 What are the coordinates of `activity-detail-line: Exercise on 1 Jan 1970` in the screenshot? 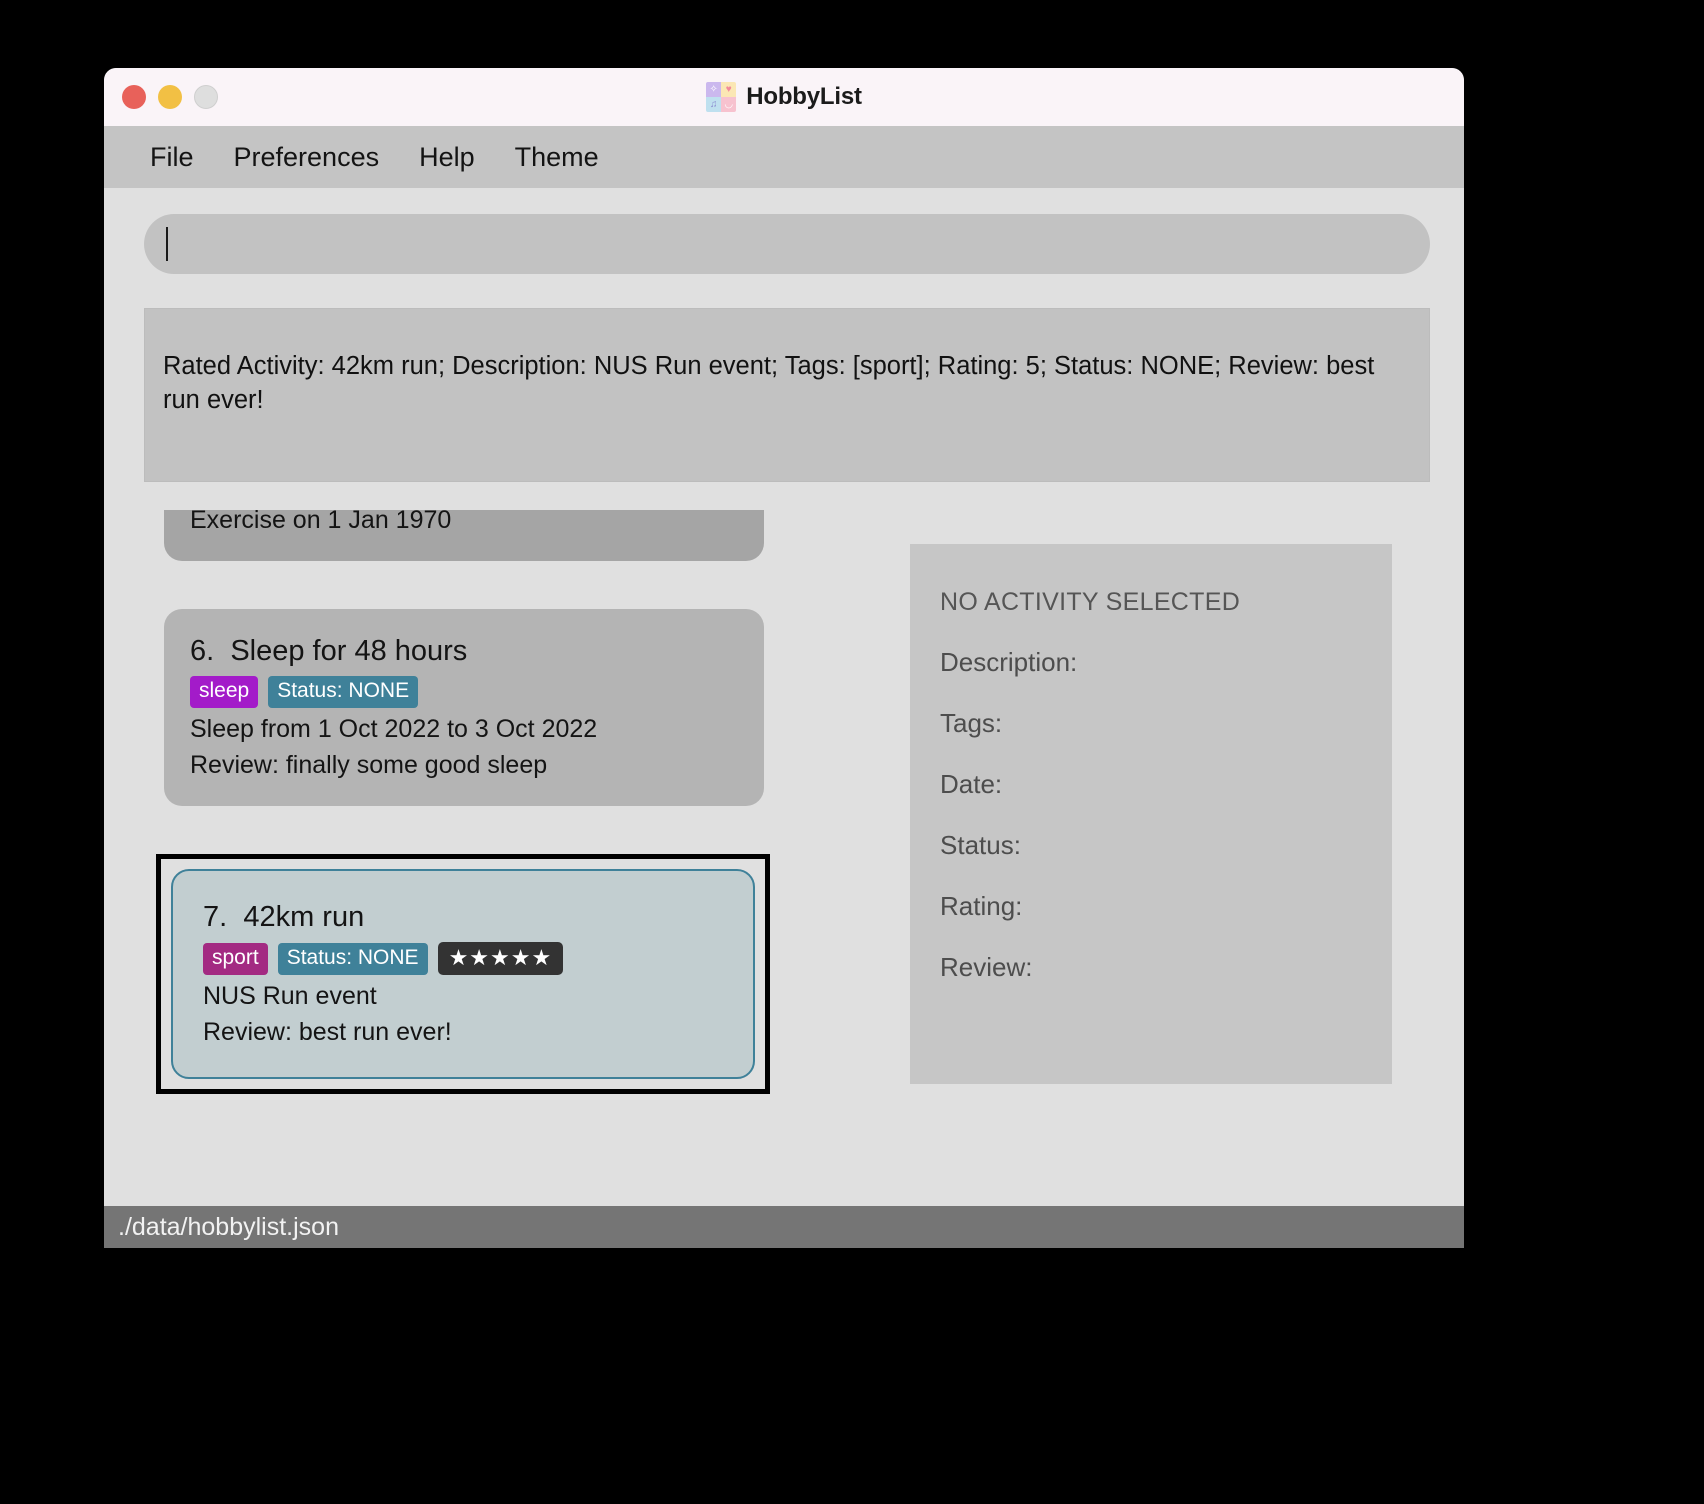 It's located at (321, 522).